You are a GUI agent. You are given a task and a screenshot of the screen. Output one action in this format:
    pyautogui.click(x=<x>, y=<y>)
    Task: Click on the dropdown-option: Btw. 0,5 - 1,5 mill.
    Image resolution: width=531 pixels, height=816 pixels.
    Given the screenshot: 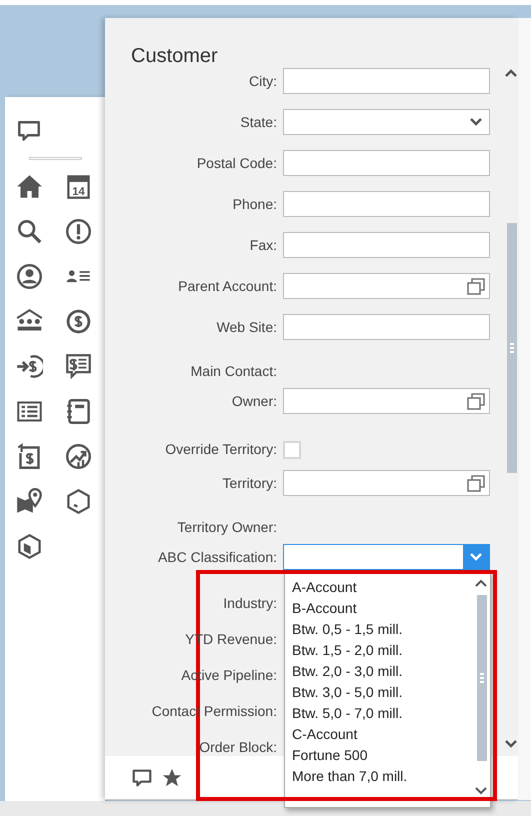 What is the action you would take?
    pyautogui.click(x=378, y=629)
    